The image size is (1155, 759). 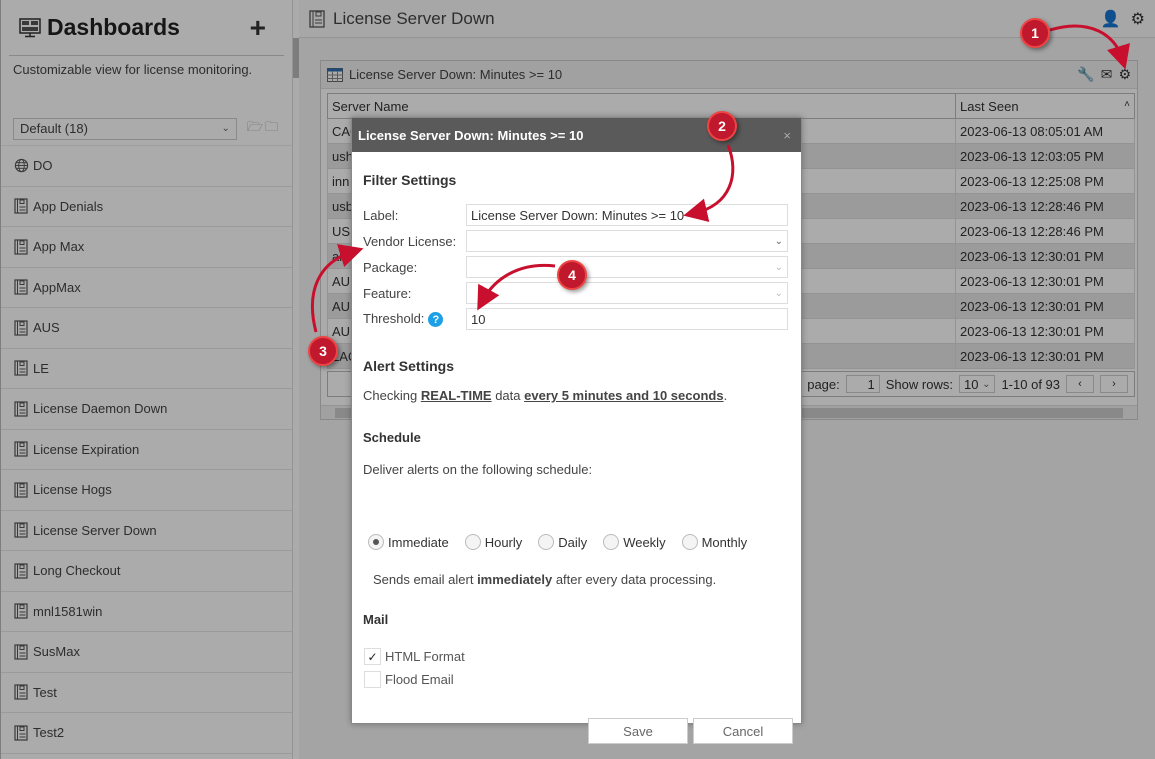 I want to click on close-icon: ×, so click(x=787, y=135).